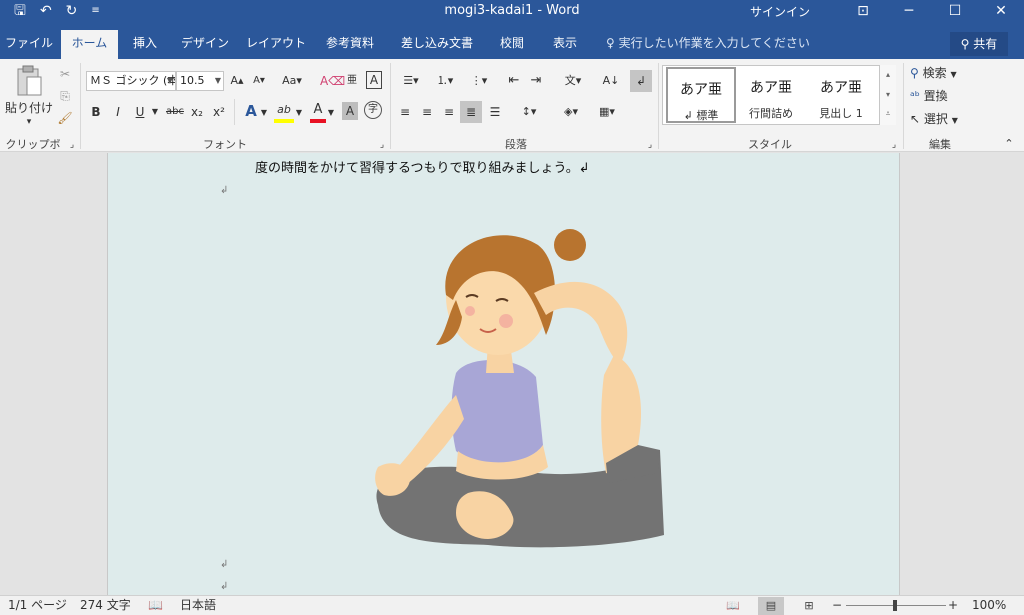  What do you see at coordinates (953, 605) in the screenshot?
I see `zoom-in-button: +` at bounding box center [953, 605].